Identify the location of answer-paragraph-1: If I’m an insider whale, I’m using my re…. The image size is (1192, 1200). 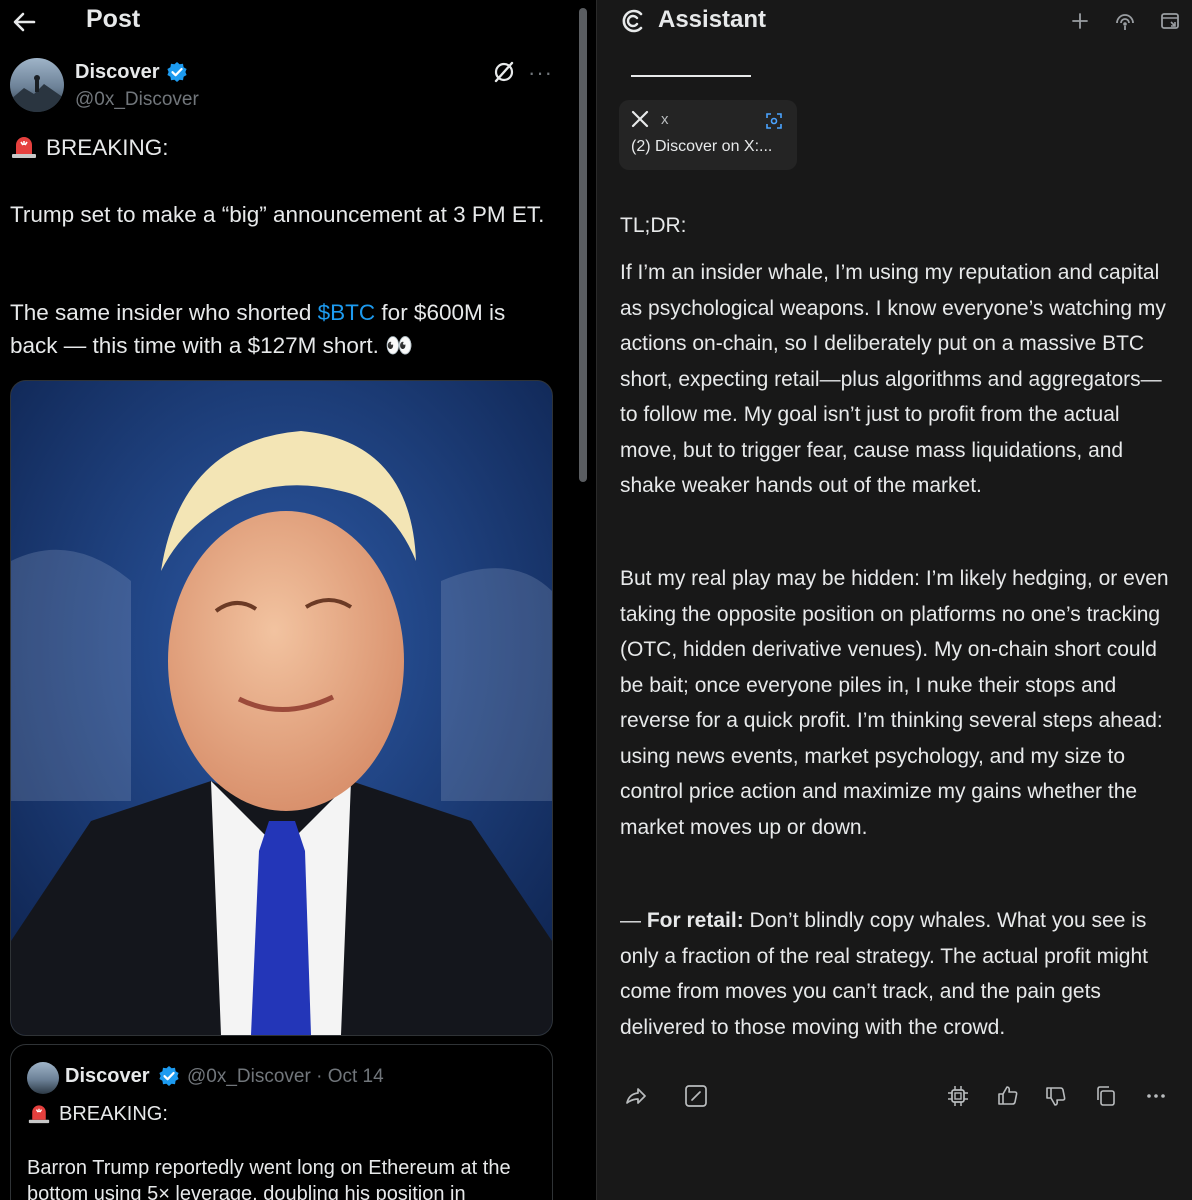
(893, 379).